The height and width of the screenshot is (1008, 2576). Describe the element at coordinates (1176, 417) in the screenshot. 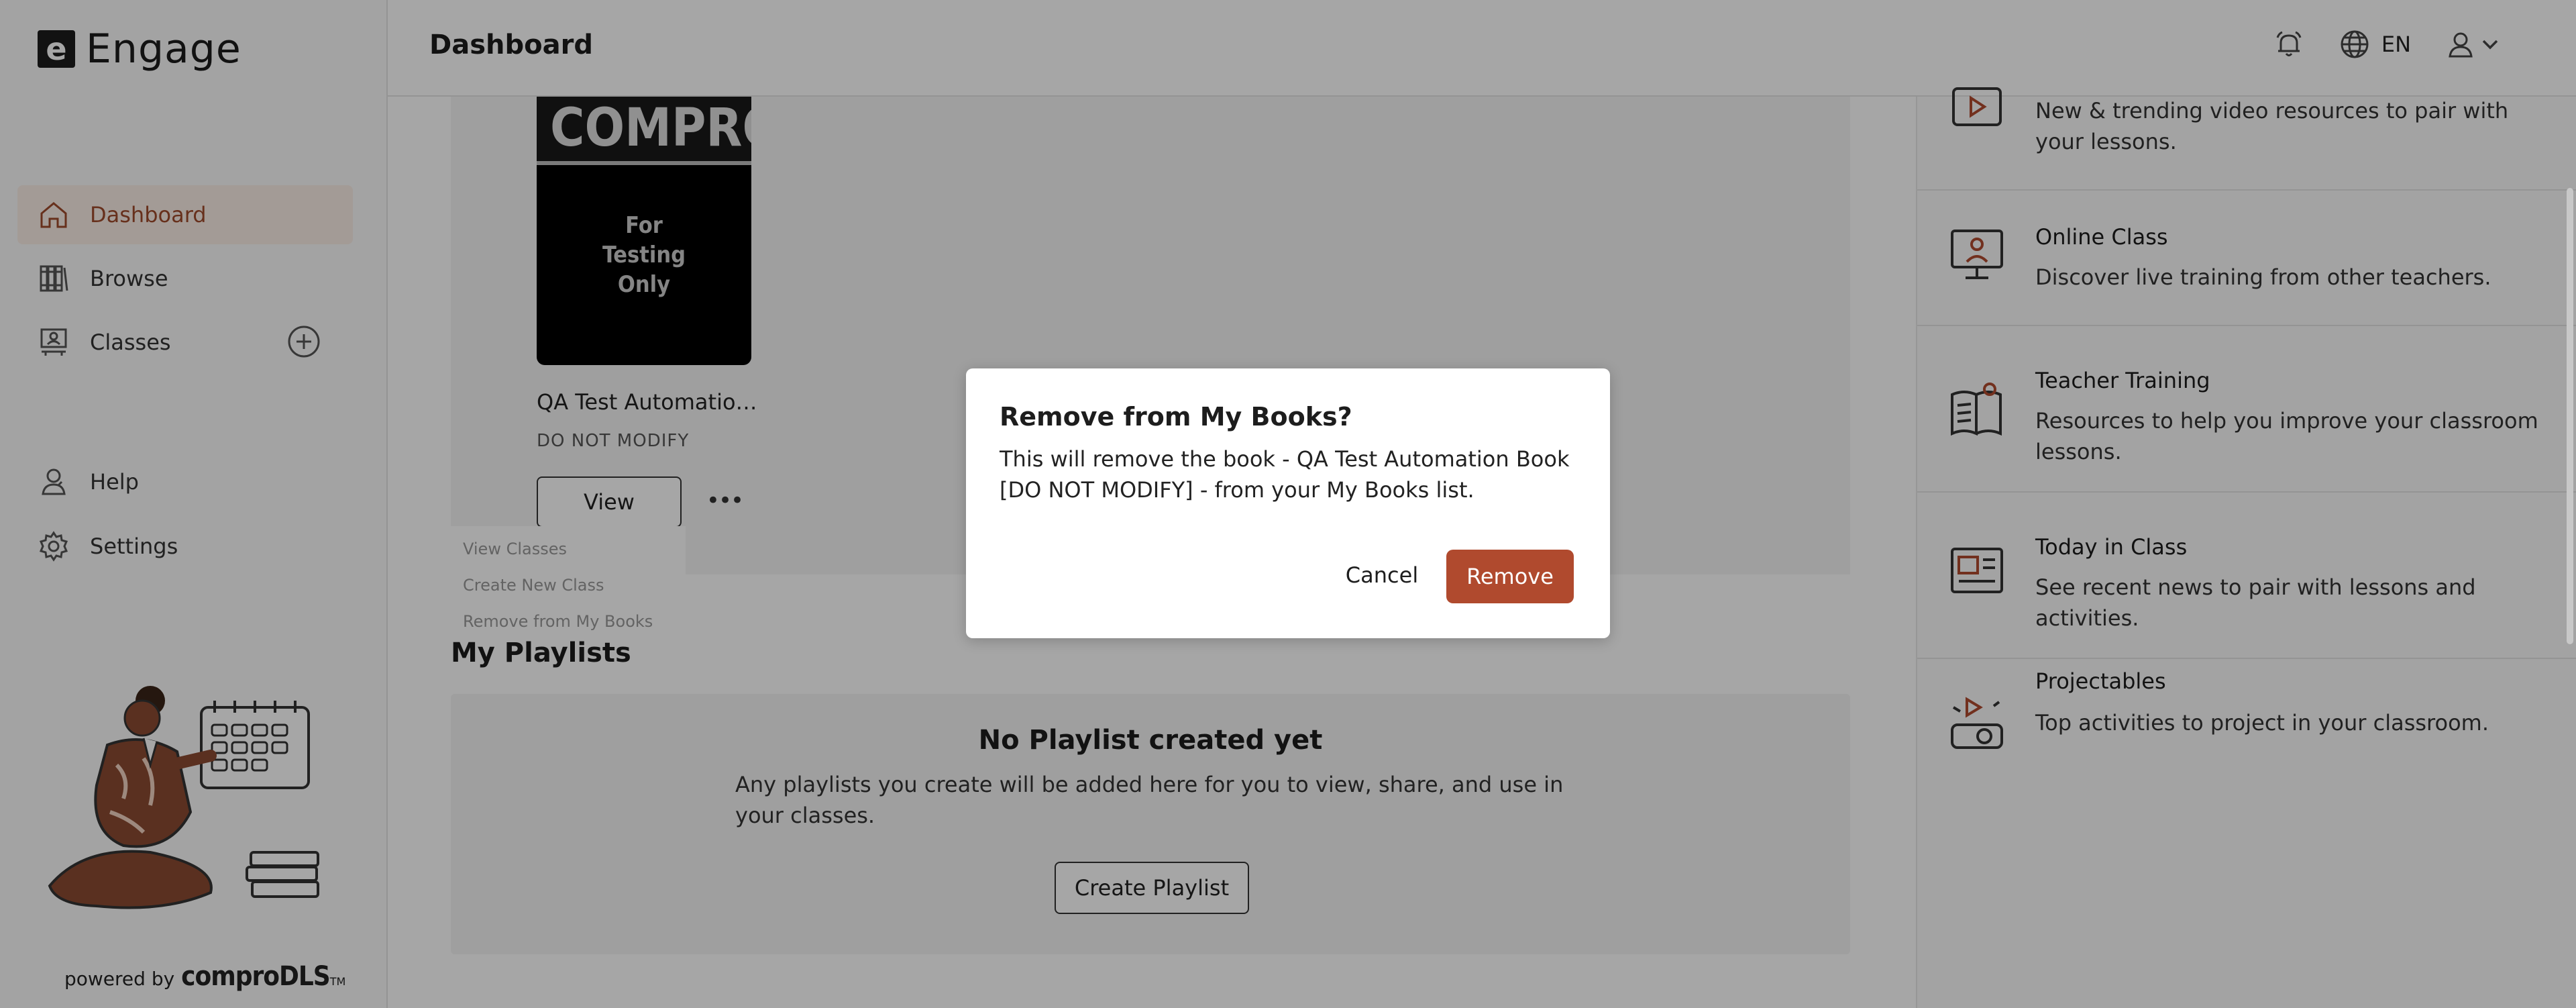

I see `dialog-title: Remove from My Books?` at that location.